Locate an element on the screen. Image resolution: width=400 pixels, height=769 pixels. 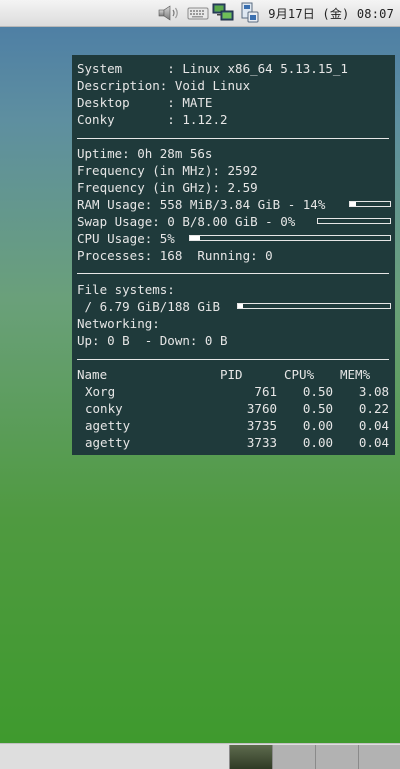
network-traffic-line: Up: 0 B - Down: 0 B is located at coordinates (152, 340).